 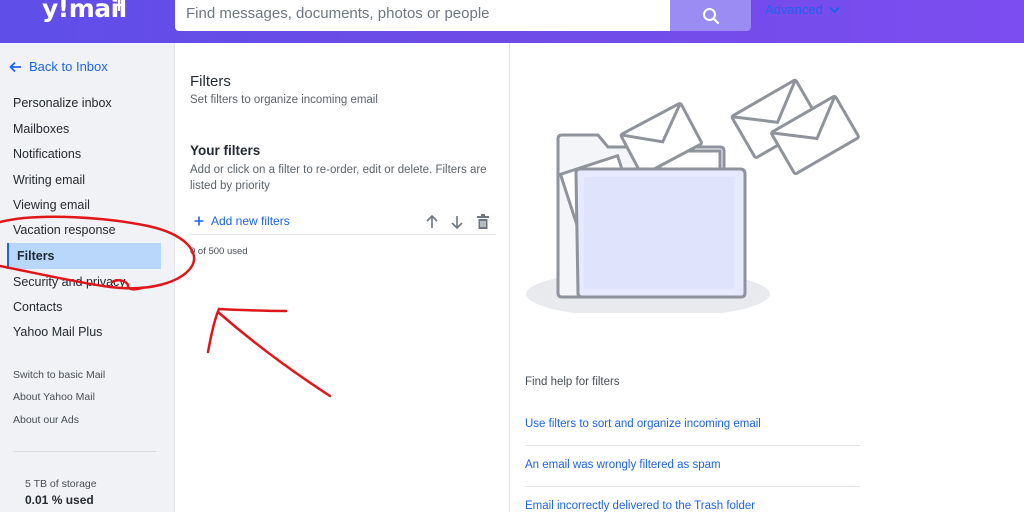 I want to click on sidebar-item-mailboxes: Mailboxes, so click(x=41, y=129).